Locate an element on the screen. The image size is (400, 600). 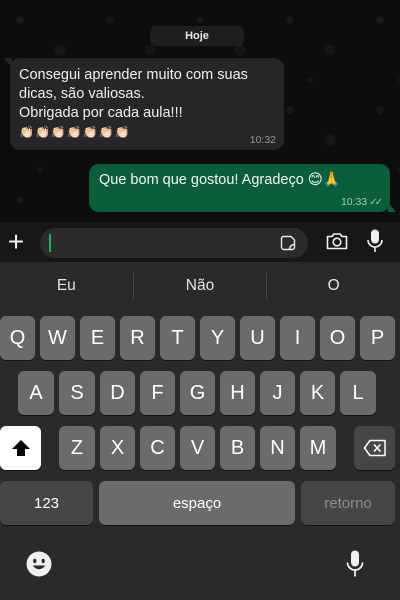
key-p: P is located at coordinates (377, 338).